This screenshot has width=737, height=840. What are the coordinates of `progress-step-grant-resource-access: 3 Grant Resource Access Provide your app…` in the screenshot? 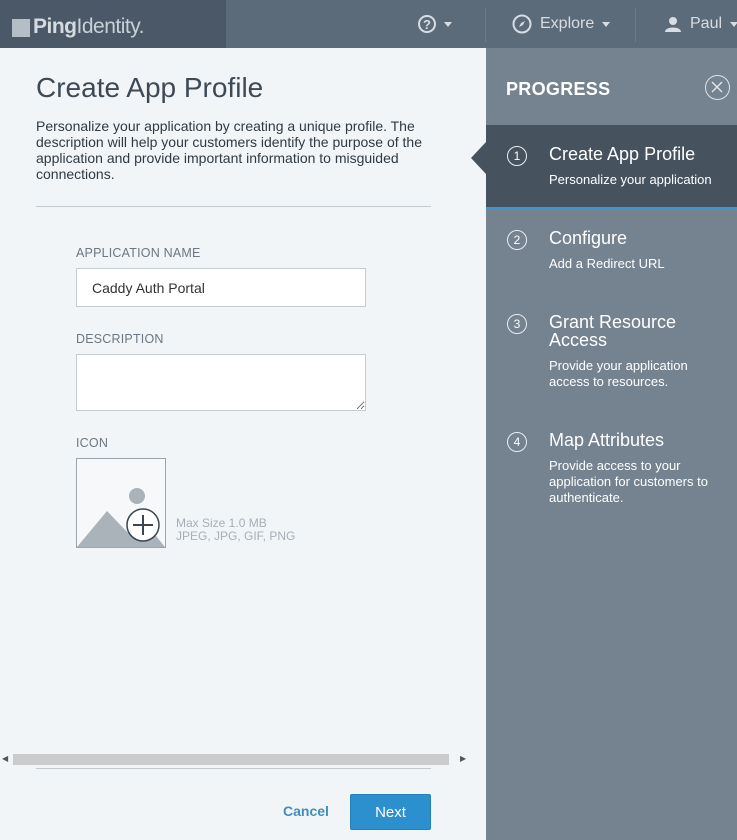 It's located at (611, 348).